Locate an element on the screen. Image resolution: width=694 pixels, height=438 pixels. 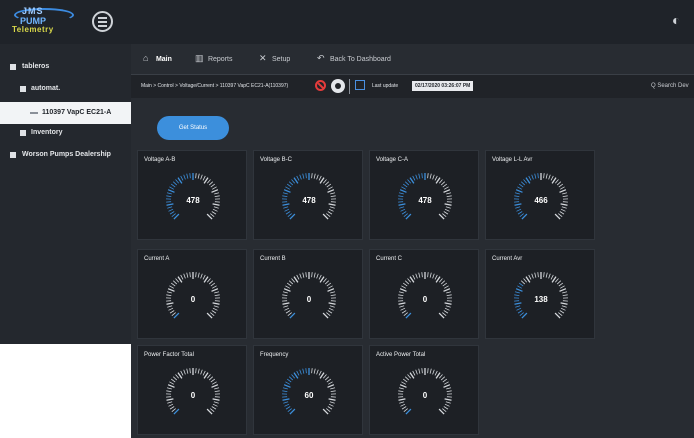
sidebar-item-worson-pumps: Worson Pumps Dealership is located at coordinates (65, 155).